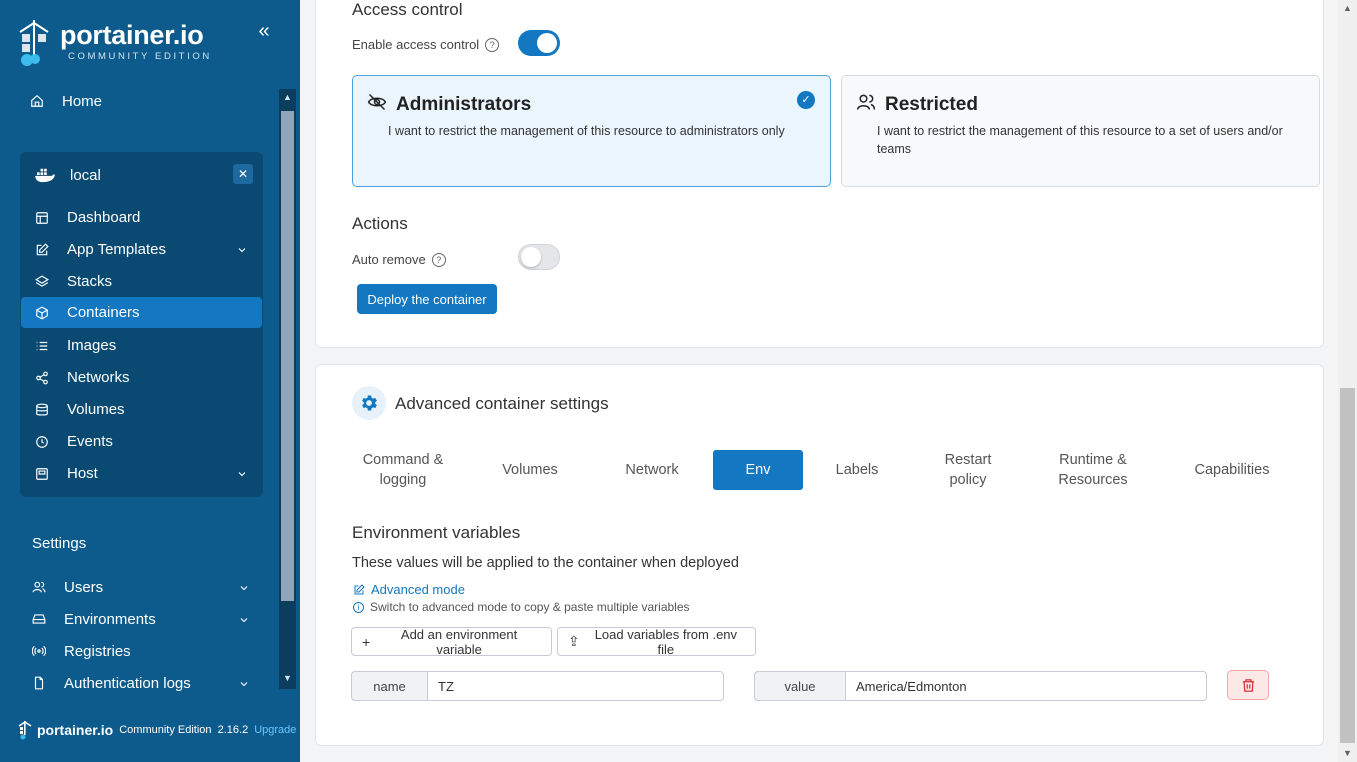  What do you see at coordinates (104, 217) in the screenshot?
I see `sidebar-item-label: Dashboard` at bounding box center [104, 217].